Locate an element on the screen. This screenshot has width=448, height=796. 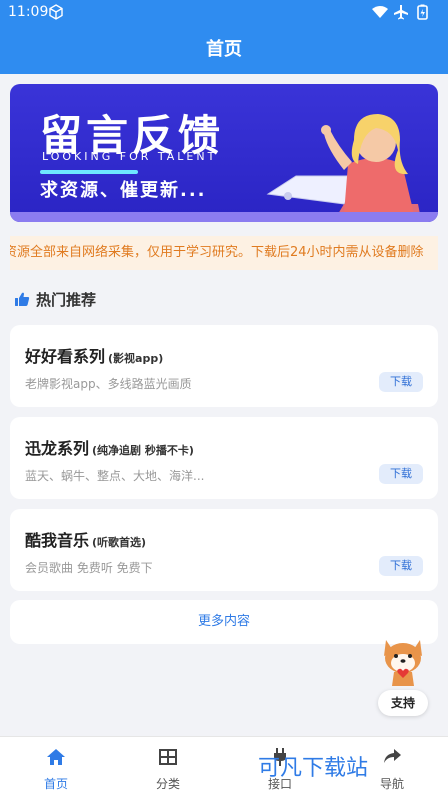
grid-icon is located at coordinates (168, 757).